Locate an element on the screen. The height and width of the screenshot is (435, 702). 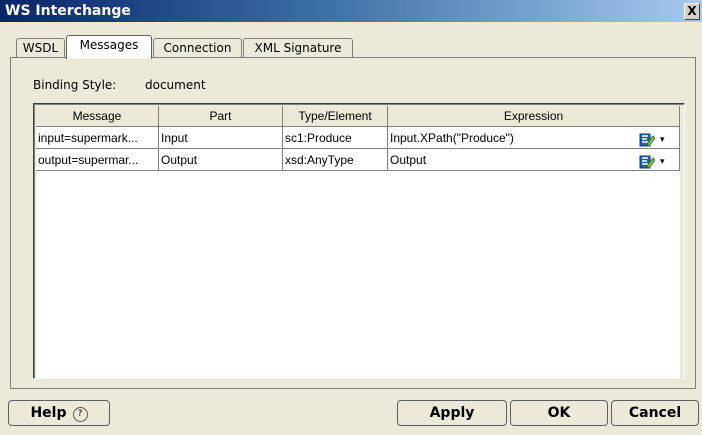
table-row-1-part: Input is located at coordinates (221, 138).